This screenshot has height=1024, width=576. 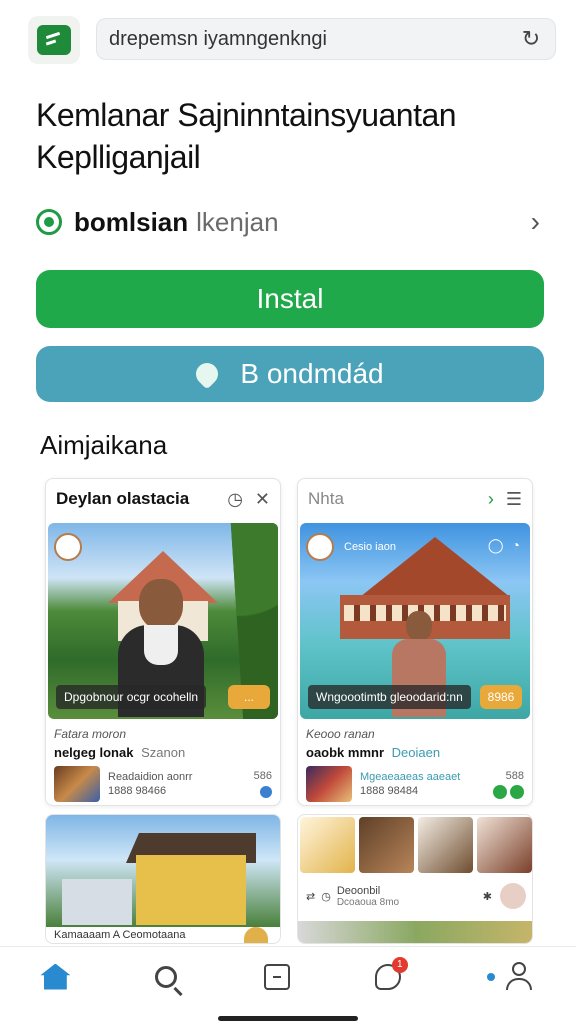 I want to click on photo-caption: Wngoootimtb gleoodarid:nn, so click(x=389, y=697).